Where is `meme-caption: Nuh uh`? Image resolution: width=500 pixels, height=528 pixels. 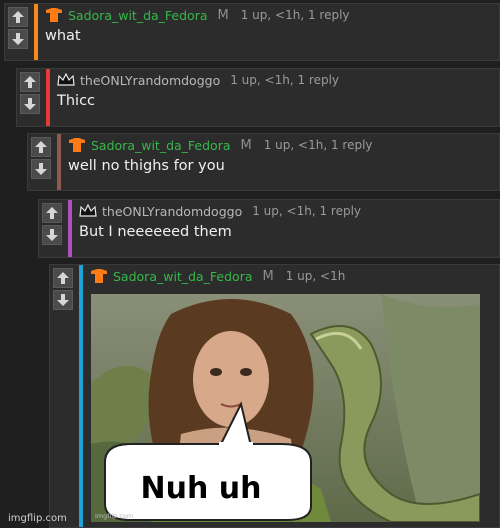 meme-caption: Nuh uh is located at coordinates (201, 488).